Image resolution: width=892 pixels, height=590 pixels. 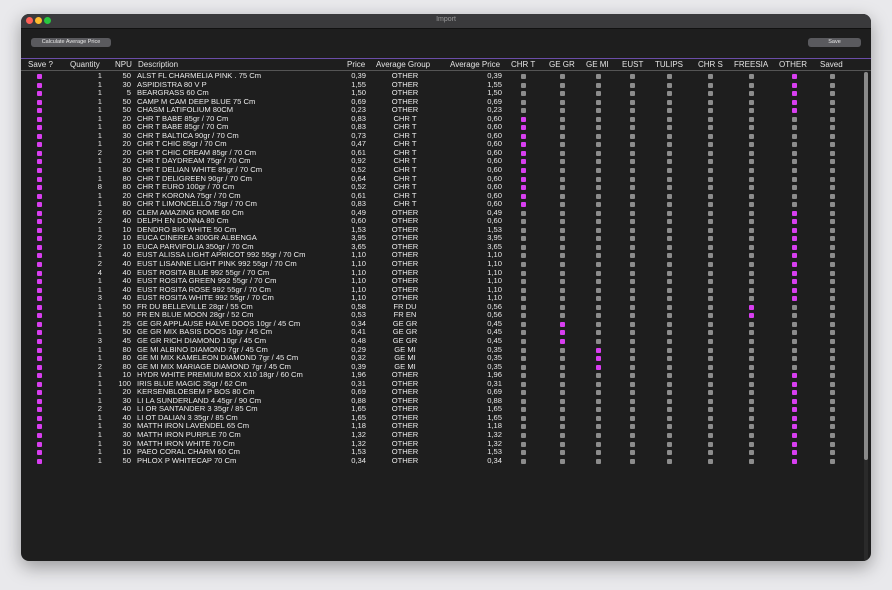 I want to click on header-save: Save ?, so click(x=40, y=64).